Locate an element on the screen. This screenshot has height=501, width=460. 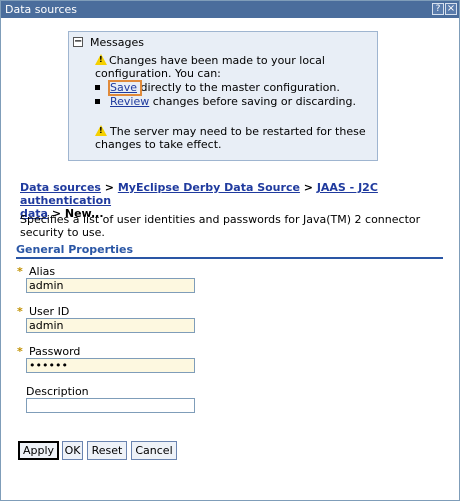
help-icon: ? is located at coordinates (438, 9).